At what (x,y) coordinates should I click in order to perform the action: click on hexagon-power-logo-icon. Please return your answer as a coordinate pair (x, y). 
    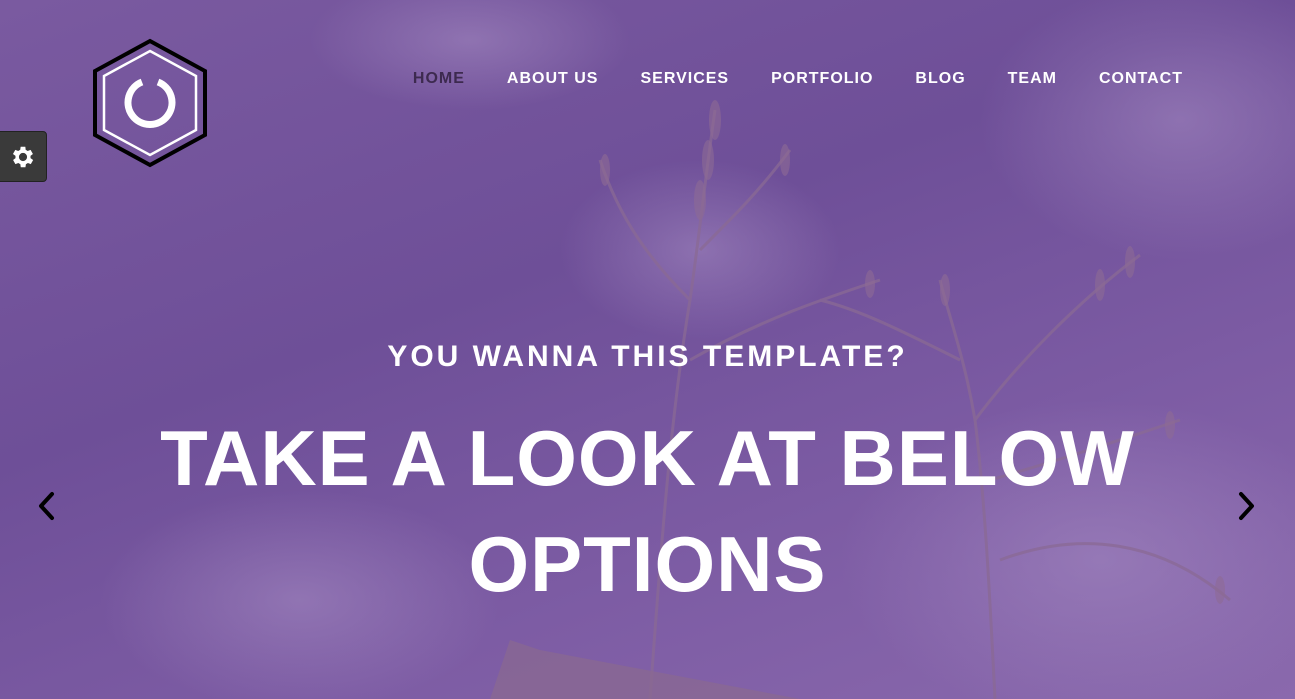
    Looking at the image, I should click on (150, 103).